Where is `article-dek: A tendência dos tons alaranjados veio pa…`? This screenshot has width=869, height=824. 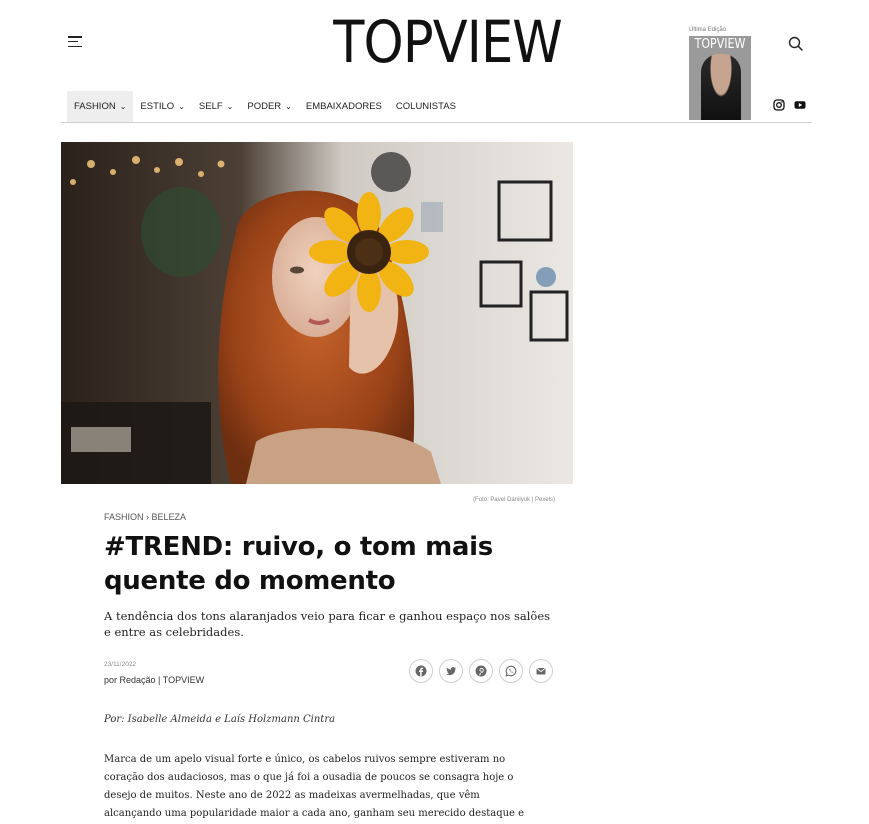 article-dek: A tendência dos tons alaranjados veio pa… is located at coordinates (327, 624).